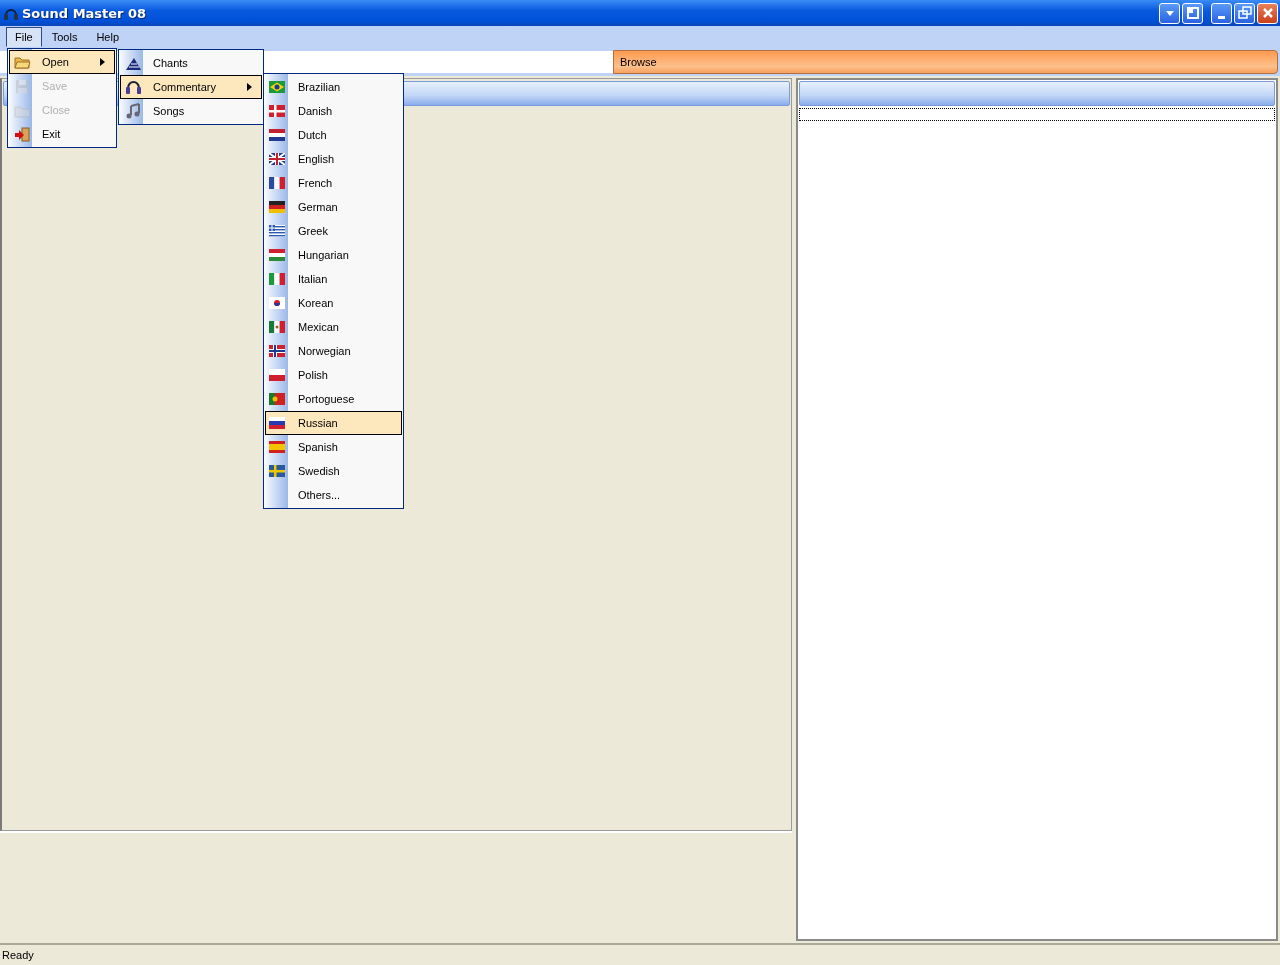  I want to click on window-title: Sound Master 08, so click(84, 13).